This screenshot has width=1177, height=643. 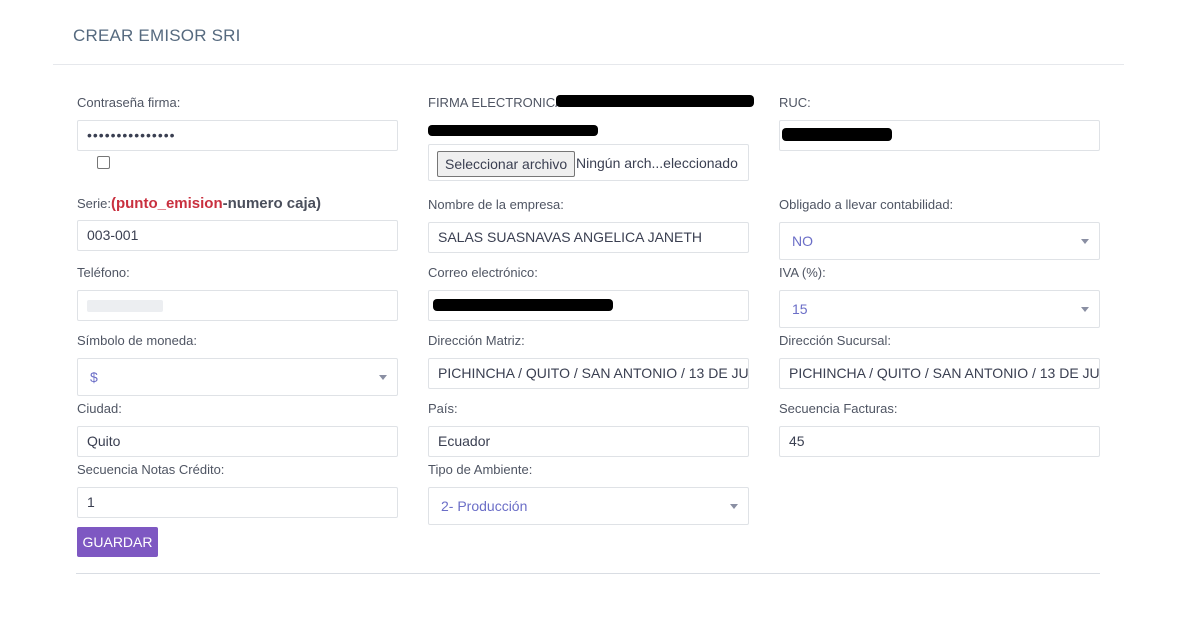 I want to click on moneda-select: $, so click(x=237, y=377).